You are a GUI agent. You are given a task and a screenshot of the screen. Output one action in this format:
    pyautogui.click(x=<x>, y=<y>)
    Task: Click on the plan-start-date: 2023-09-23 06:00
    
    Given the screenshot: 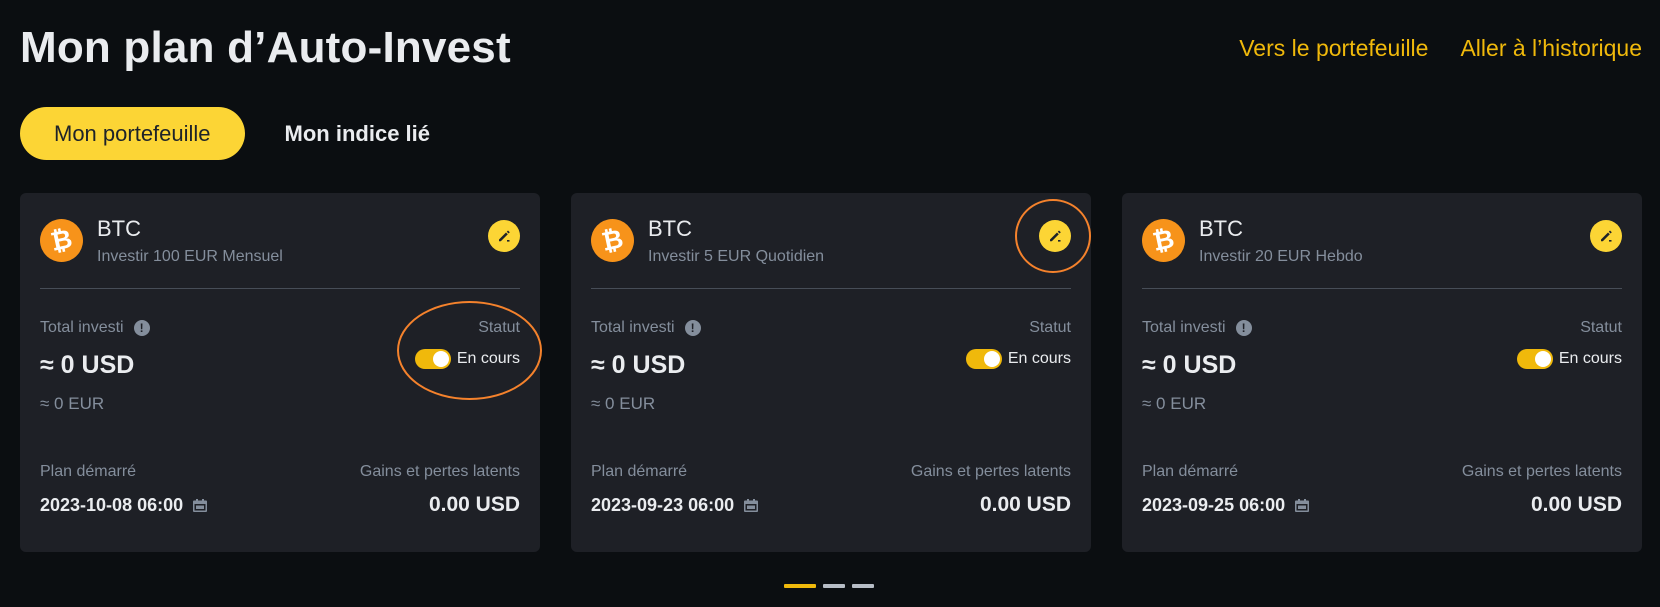 What is the action you would take?
    pyautogui.click(x=663, y=505)
    